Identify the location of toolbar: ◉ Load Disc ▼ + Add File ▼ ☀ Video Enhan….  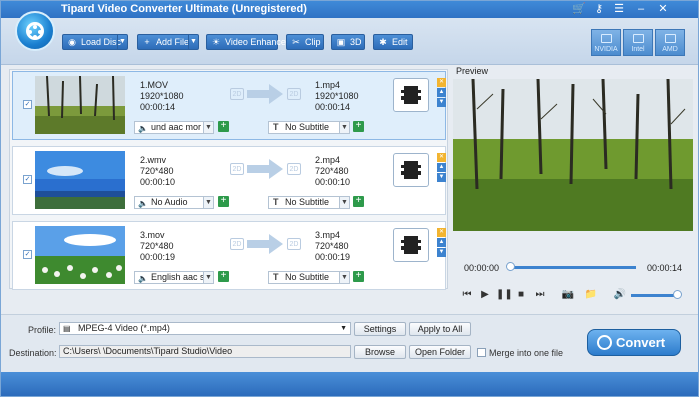
(349, 41).